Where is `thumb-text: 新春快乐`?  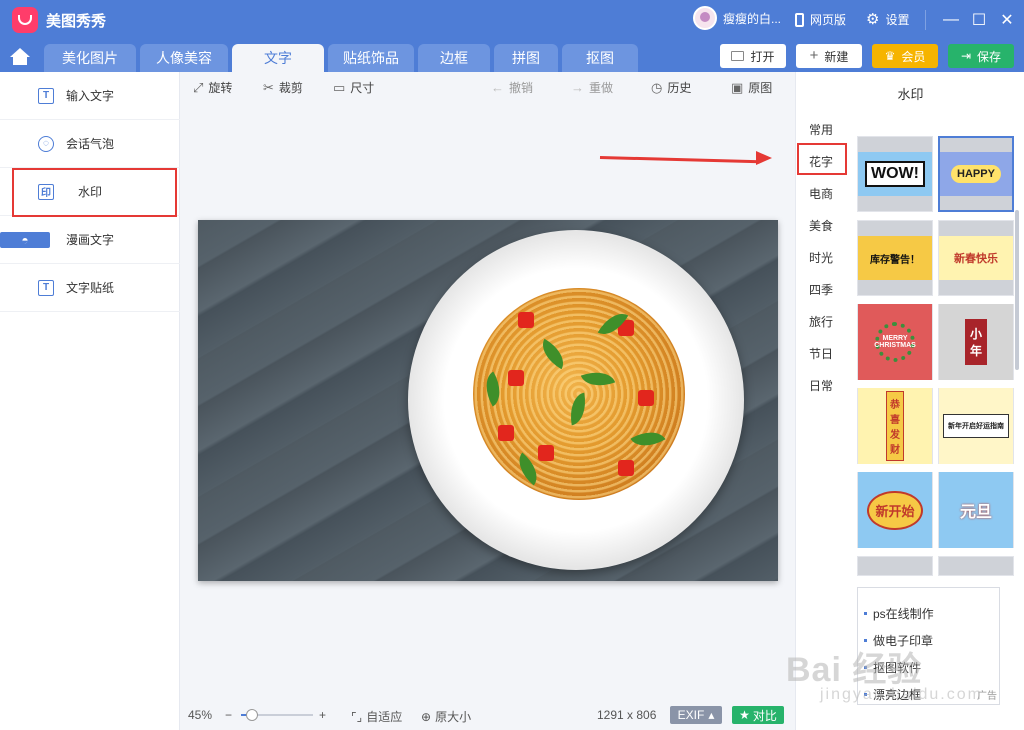
thumb-text: 新春快乐 is located at coordinates (976, 259).